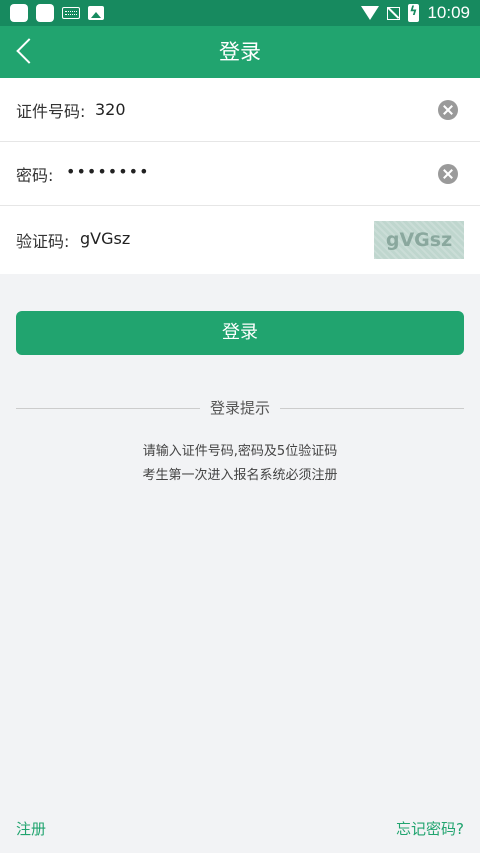 The height and width of the screenshot is (853, 480). Describe the element at coordinates (71, 13) in the screenshot. I see `keyboard-icon` at that location.